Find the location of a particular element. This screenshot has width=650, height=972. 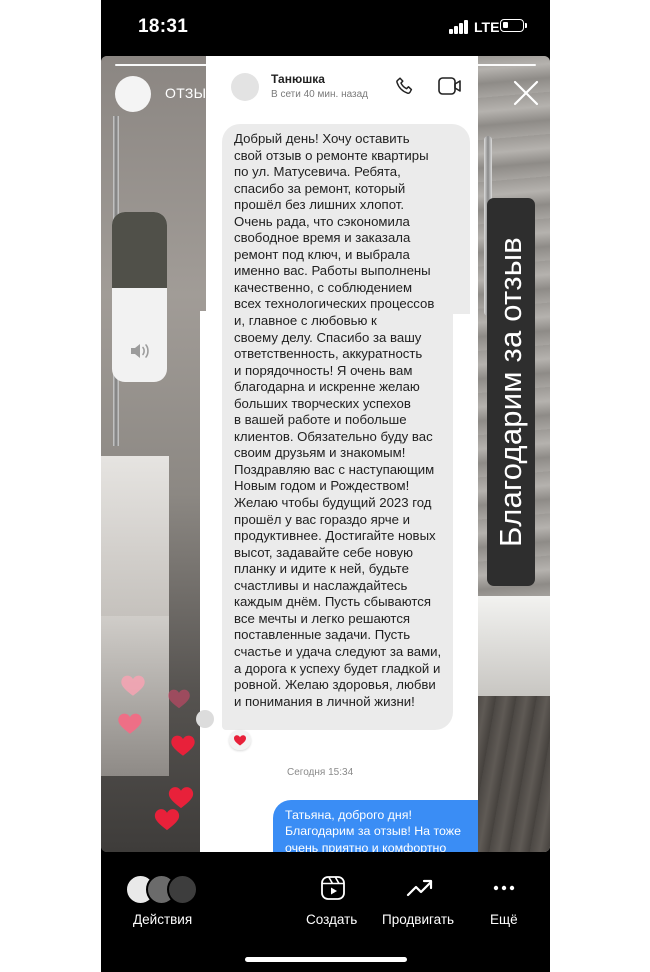

home-indicator is located at coordinates (326, 959).